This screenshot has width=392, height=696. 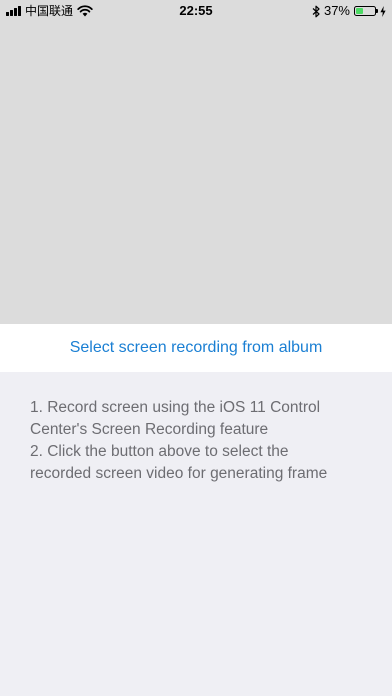 What do you see at coordinates (366, 11) in the screenshot?
I see `battery-icon` at bounding box center [366, 11].